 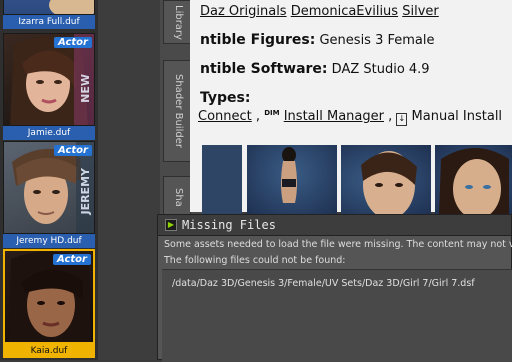 I want to click on compatible-figures-label: ntible Figures:, so click(x=258, y=40).